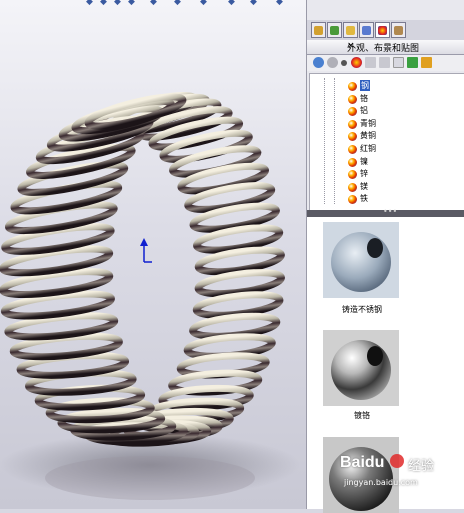 Image resolution: width=464 pixels, height=513 pixels. Describe the element at coordinates (370, 62) in the screenshot. I see `copy-icon` at that location.